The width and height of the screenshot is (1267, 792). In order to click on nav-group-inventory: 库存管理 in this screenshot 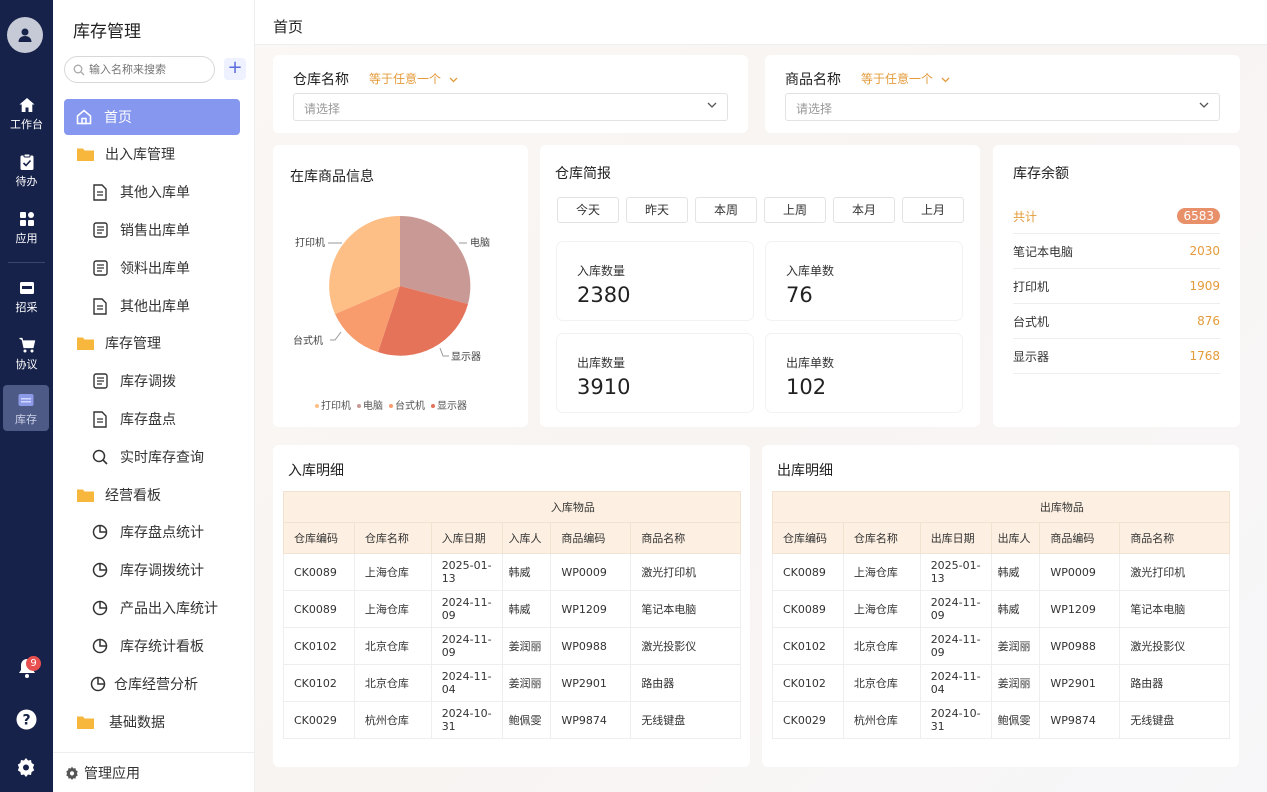, I will do `click(154, 343)`.